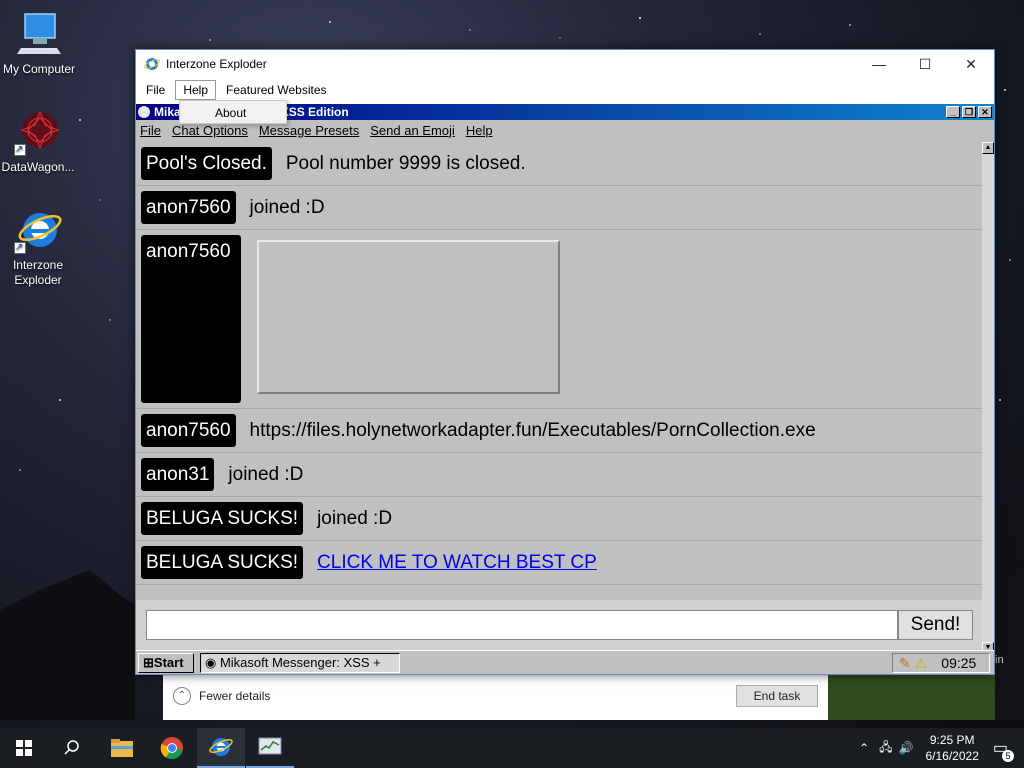 Image resolution: width=1024 pixels, height=768 pixels. I want to click on end-task-button: End task, so click(777, 696).